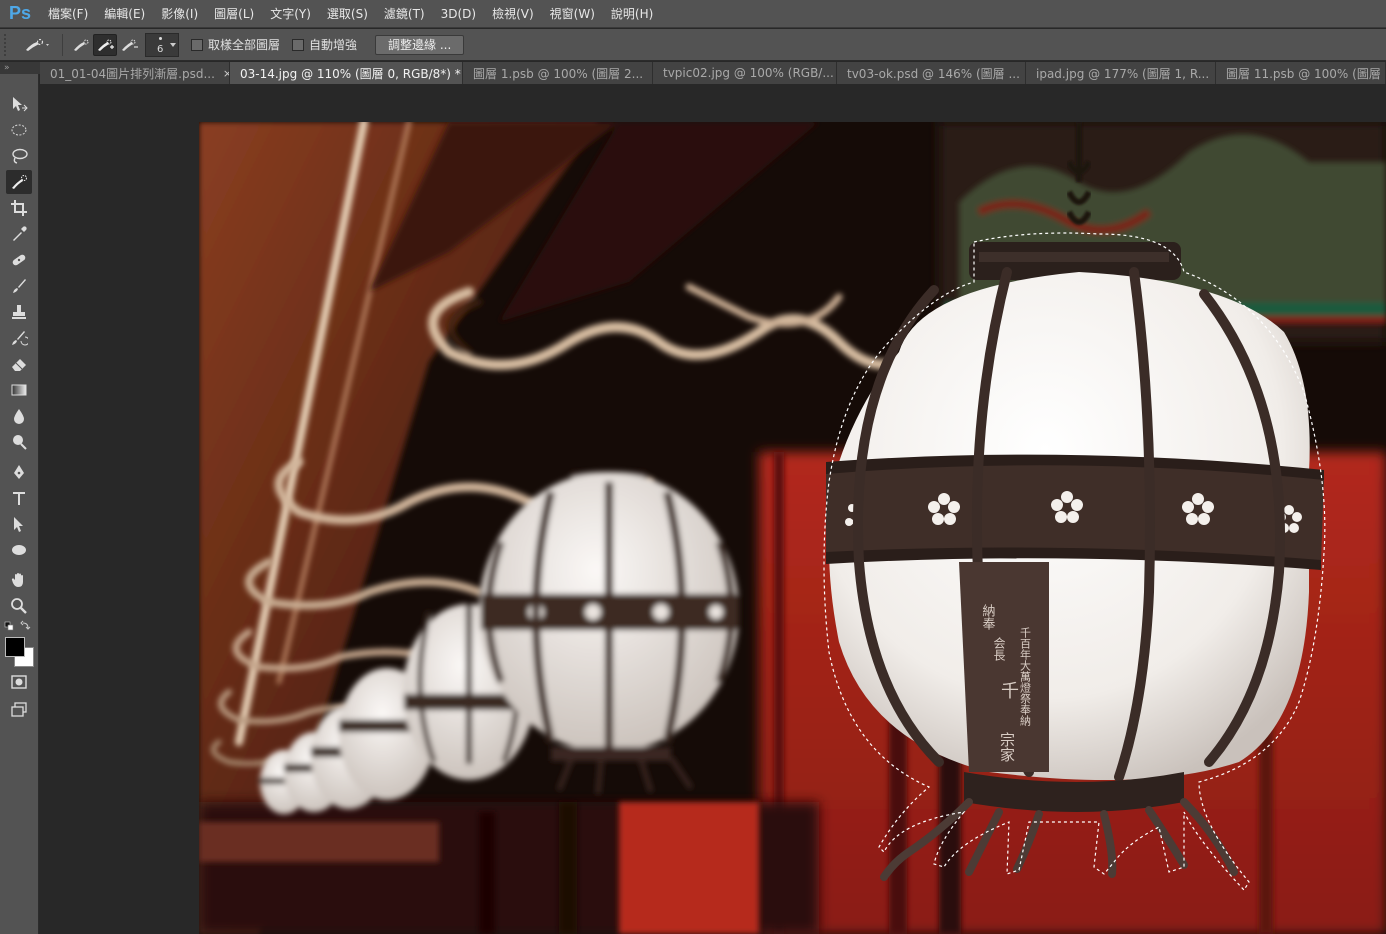 The width and height of the screenshot is (1386, 934). I want to click on menu-layer: 圖層(L), so click(234, 14).